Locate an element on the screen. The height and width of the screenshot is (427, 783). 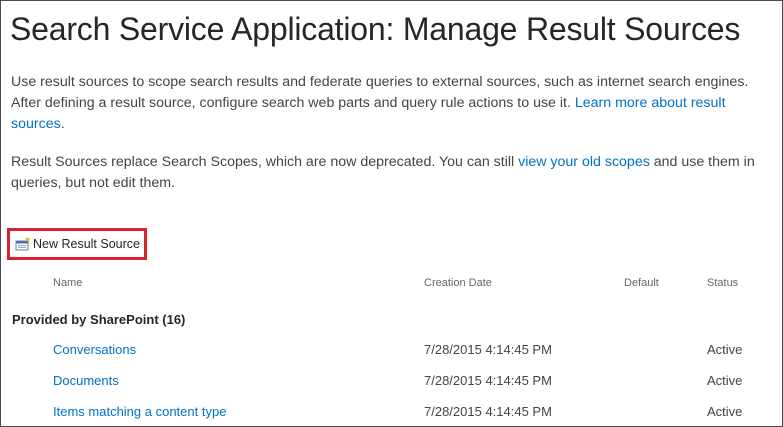
group-header-provided-by-sharepoint: Provided by SharePoint (16) is located at coordinates (98, 319).